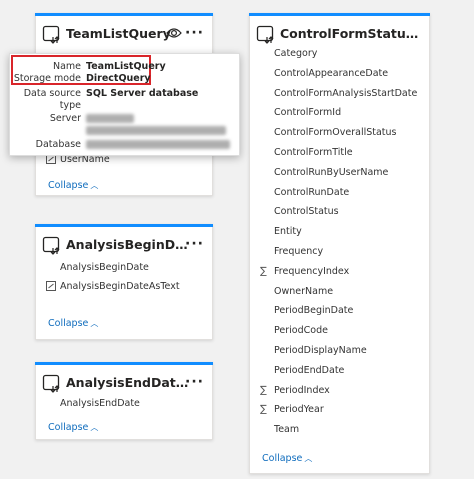 The width and height of the screenshot is (474, 479). I want to click on field-label: AnalysisEndDate, so click(100, 403).